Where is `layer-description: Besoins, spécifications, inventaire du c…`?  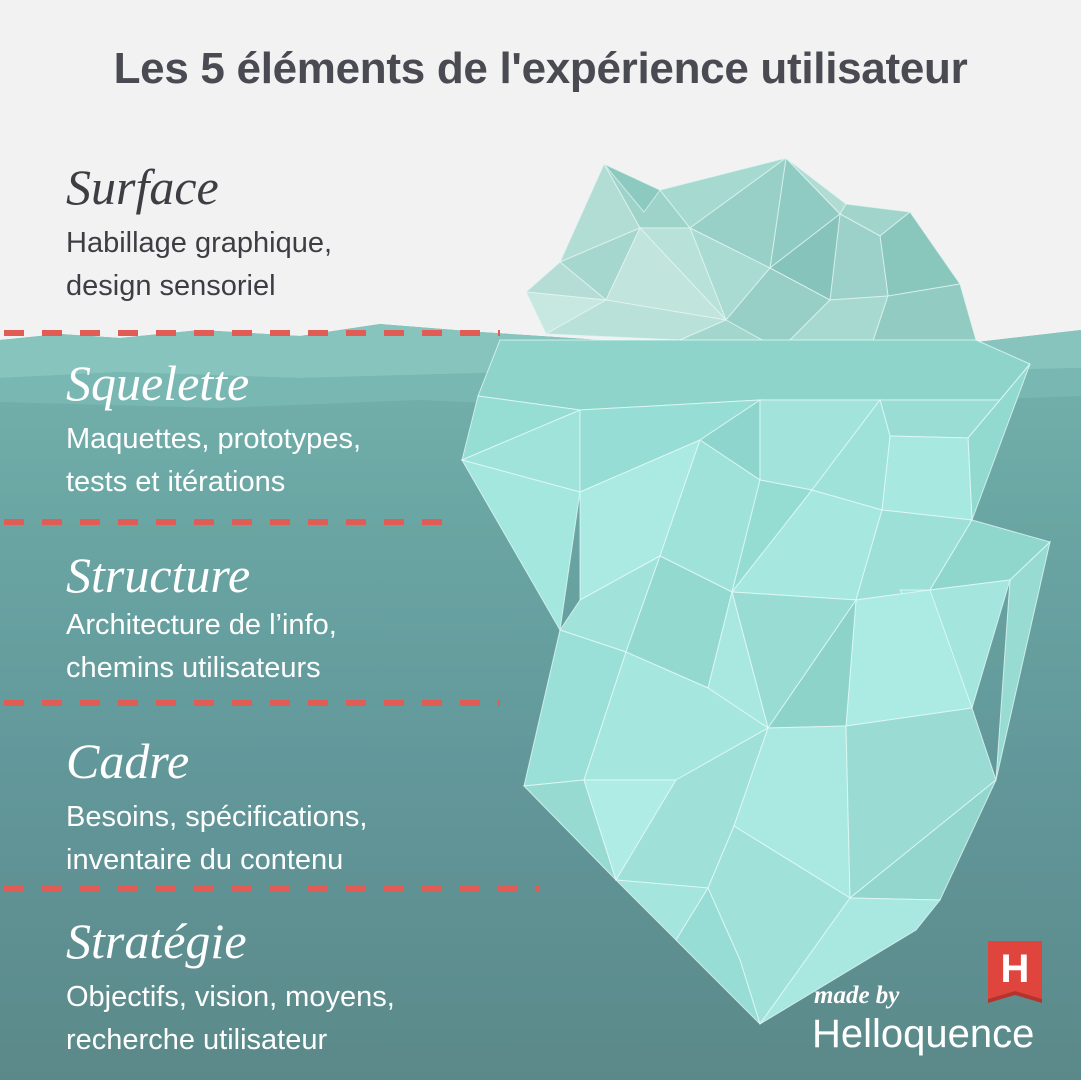
layer-description: Besoins, spécifications, inventaire du c… is located at coordinates (216, 839).